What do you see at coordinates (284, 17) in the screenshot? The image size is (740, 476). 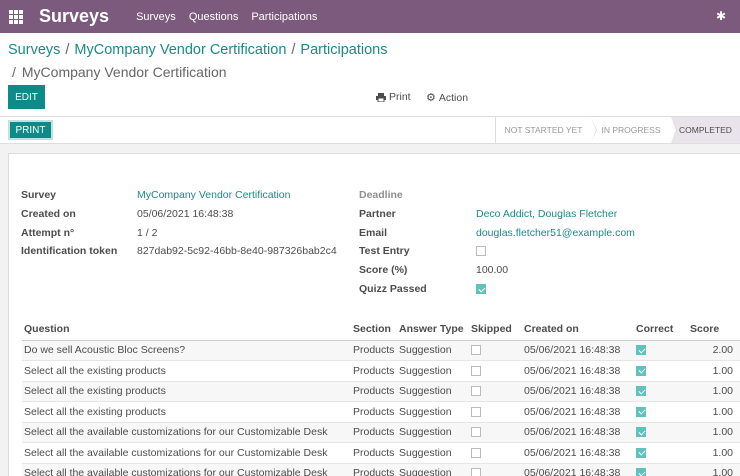 I see `nav-participations: Participations` at bounding box center [284, 17].